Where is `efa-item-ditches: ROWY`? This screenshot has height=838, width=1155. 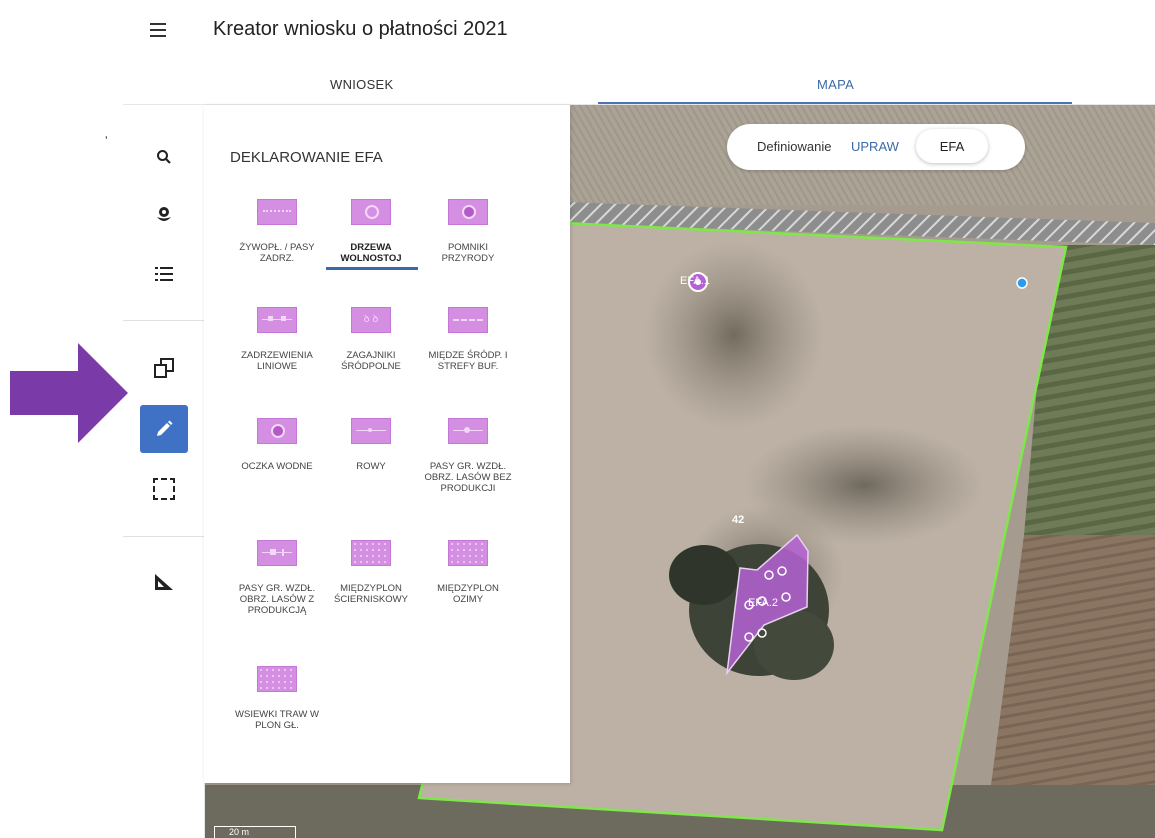
efa-item-ditches: ROWY is located at coordinates (371, 445).